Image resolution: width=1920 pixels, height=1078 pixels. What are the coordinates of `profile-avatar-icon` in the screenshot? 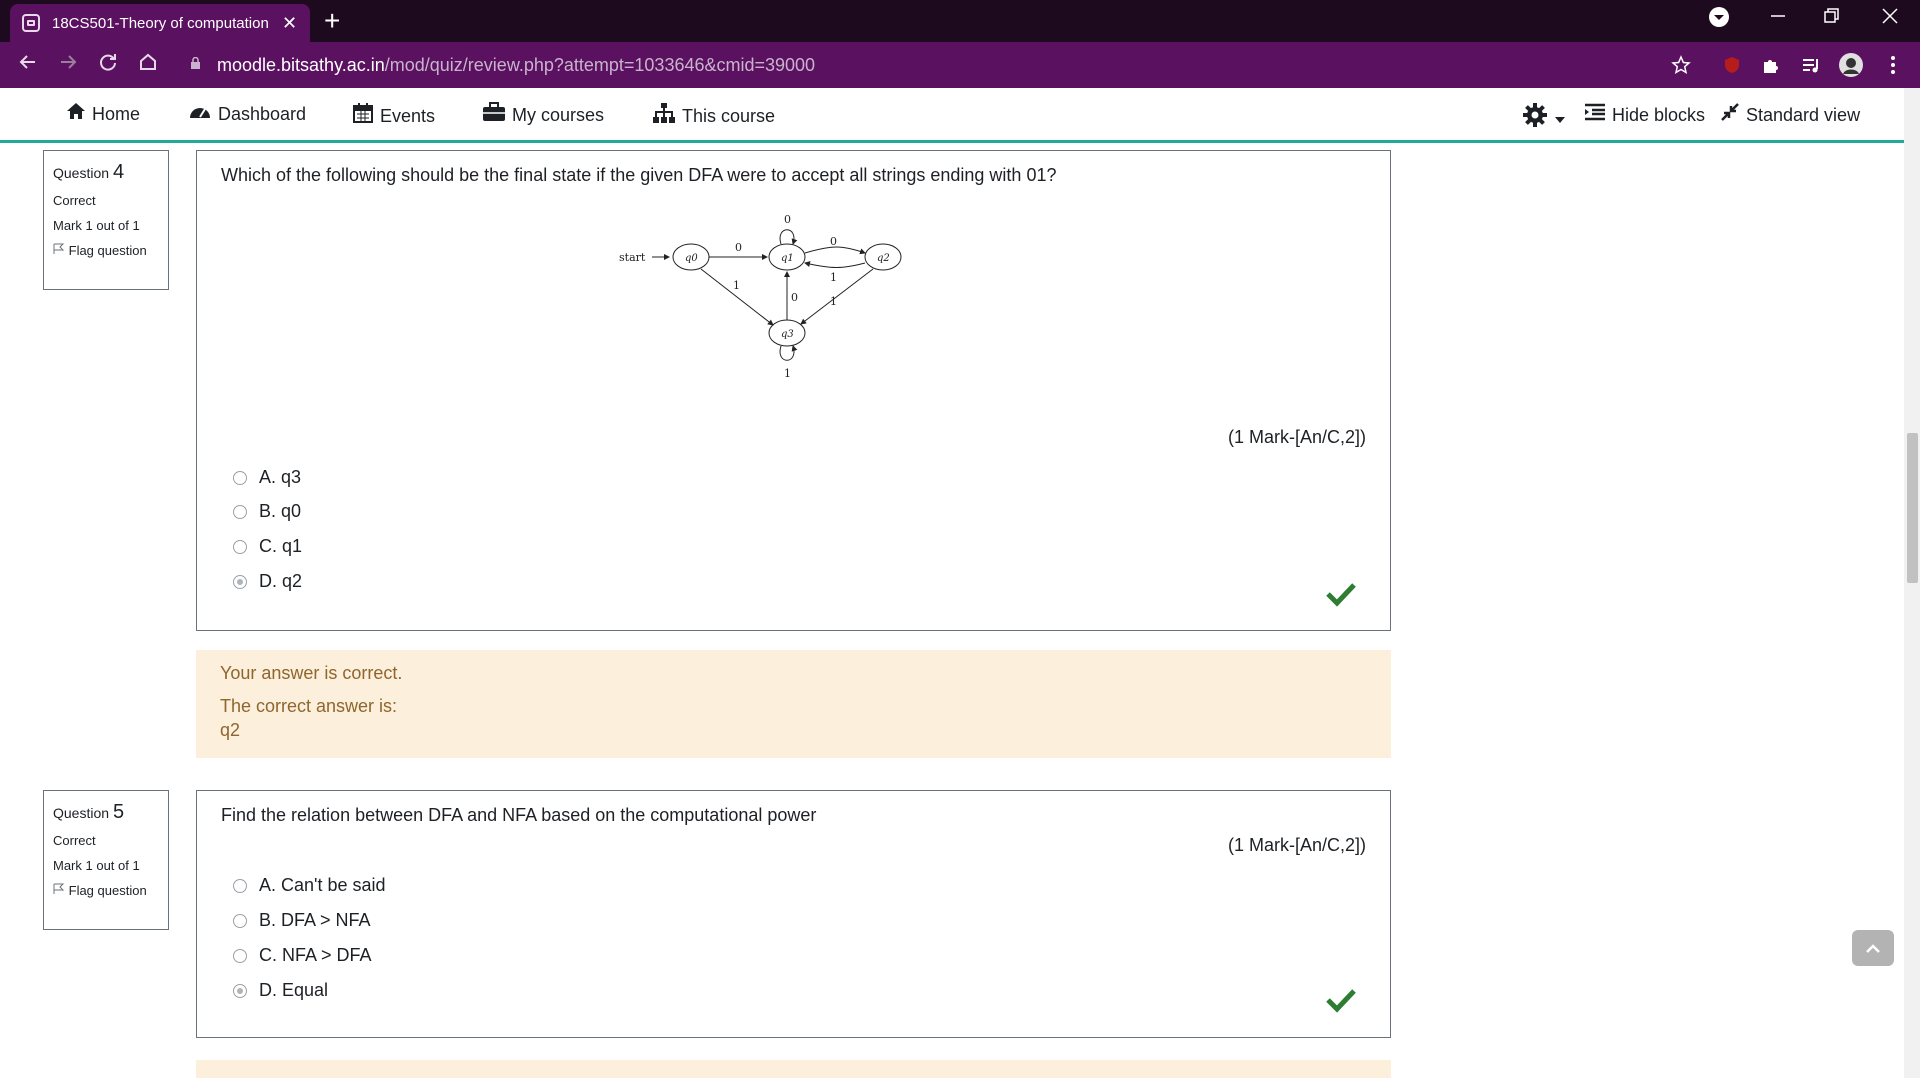 It's located at (1851, 65).